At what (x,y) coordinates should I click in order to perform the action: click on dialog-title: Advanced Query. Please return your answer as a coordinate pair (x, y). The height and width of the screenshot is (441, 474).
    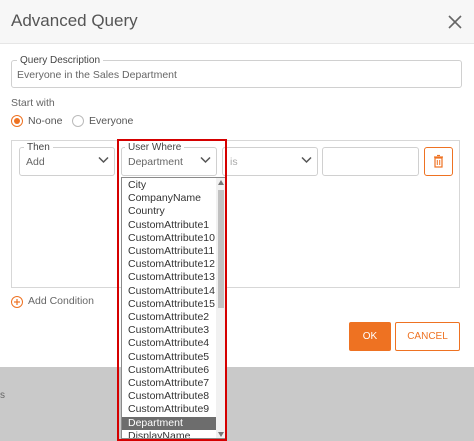
    Looking at the image, I should click on (74, 20).